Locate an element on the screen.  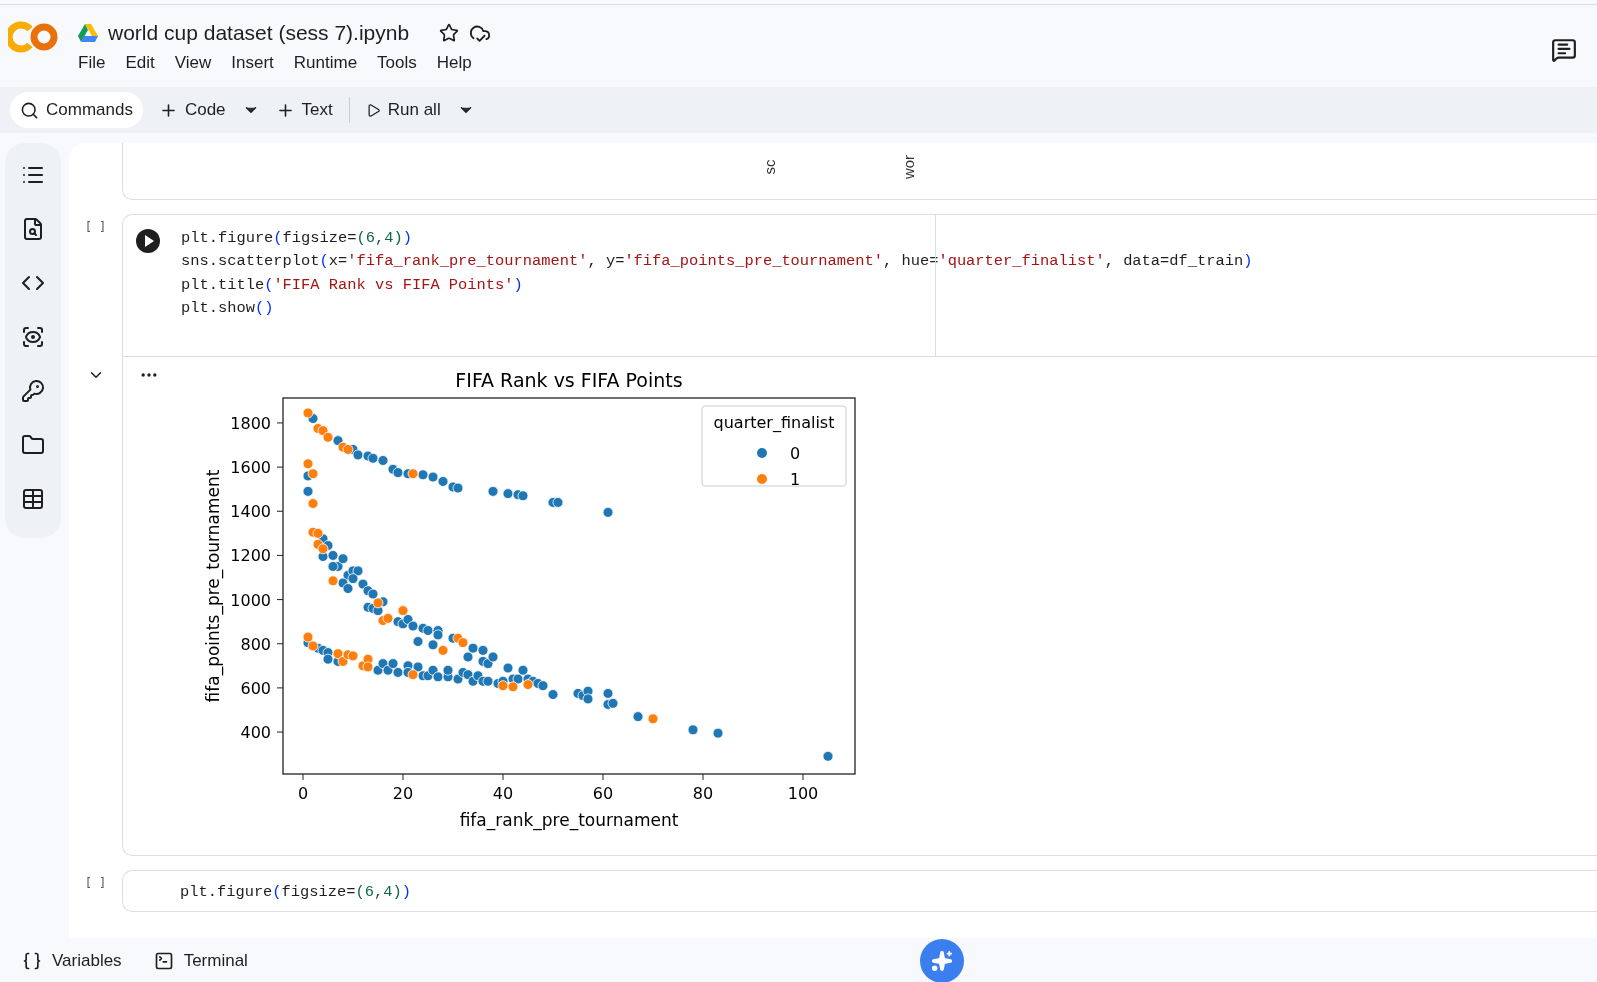
menu-item: View is located at coordinates (193, 63).